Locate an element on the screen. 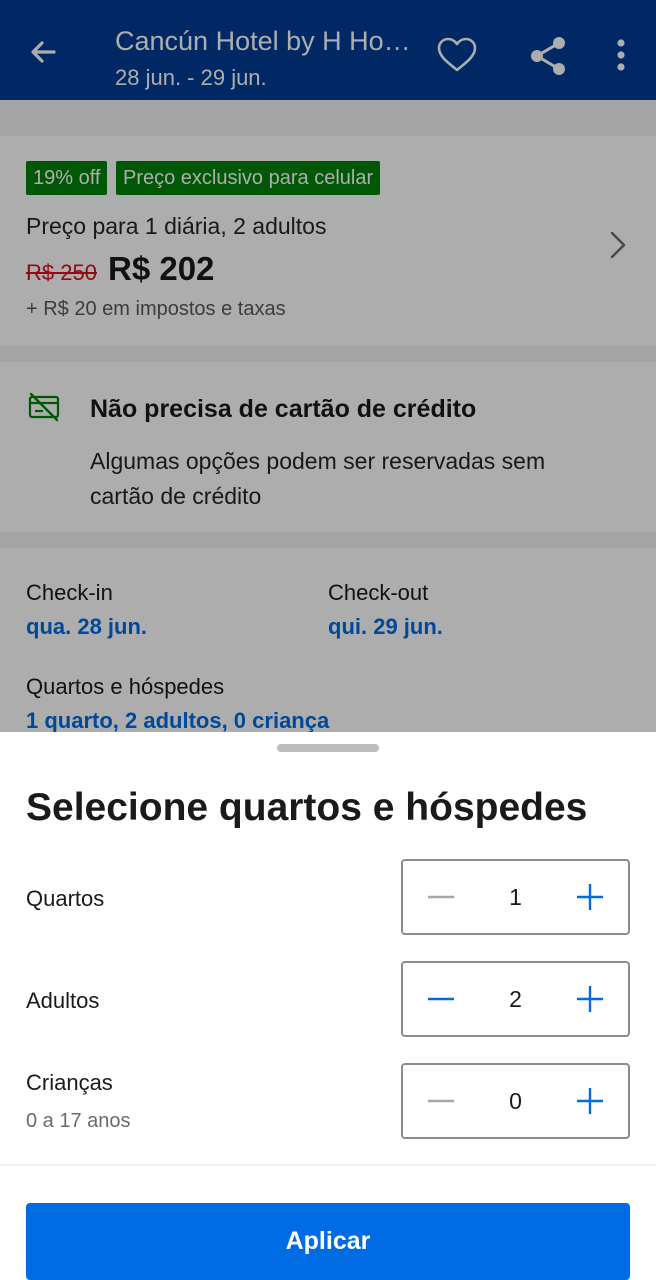  adults-increment-button is located at coordinates (590, 999).